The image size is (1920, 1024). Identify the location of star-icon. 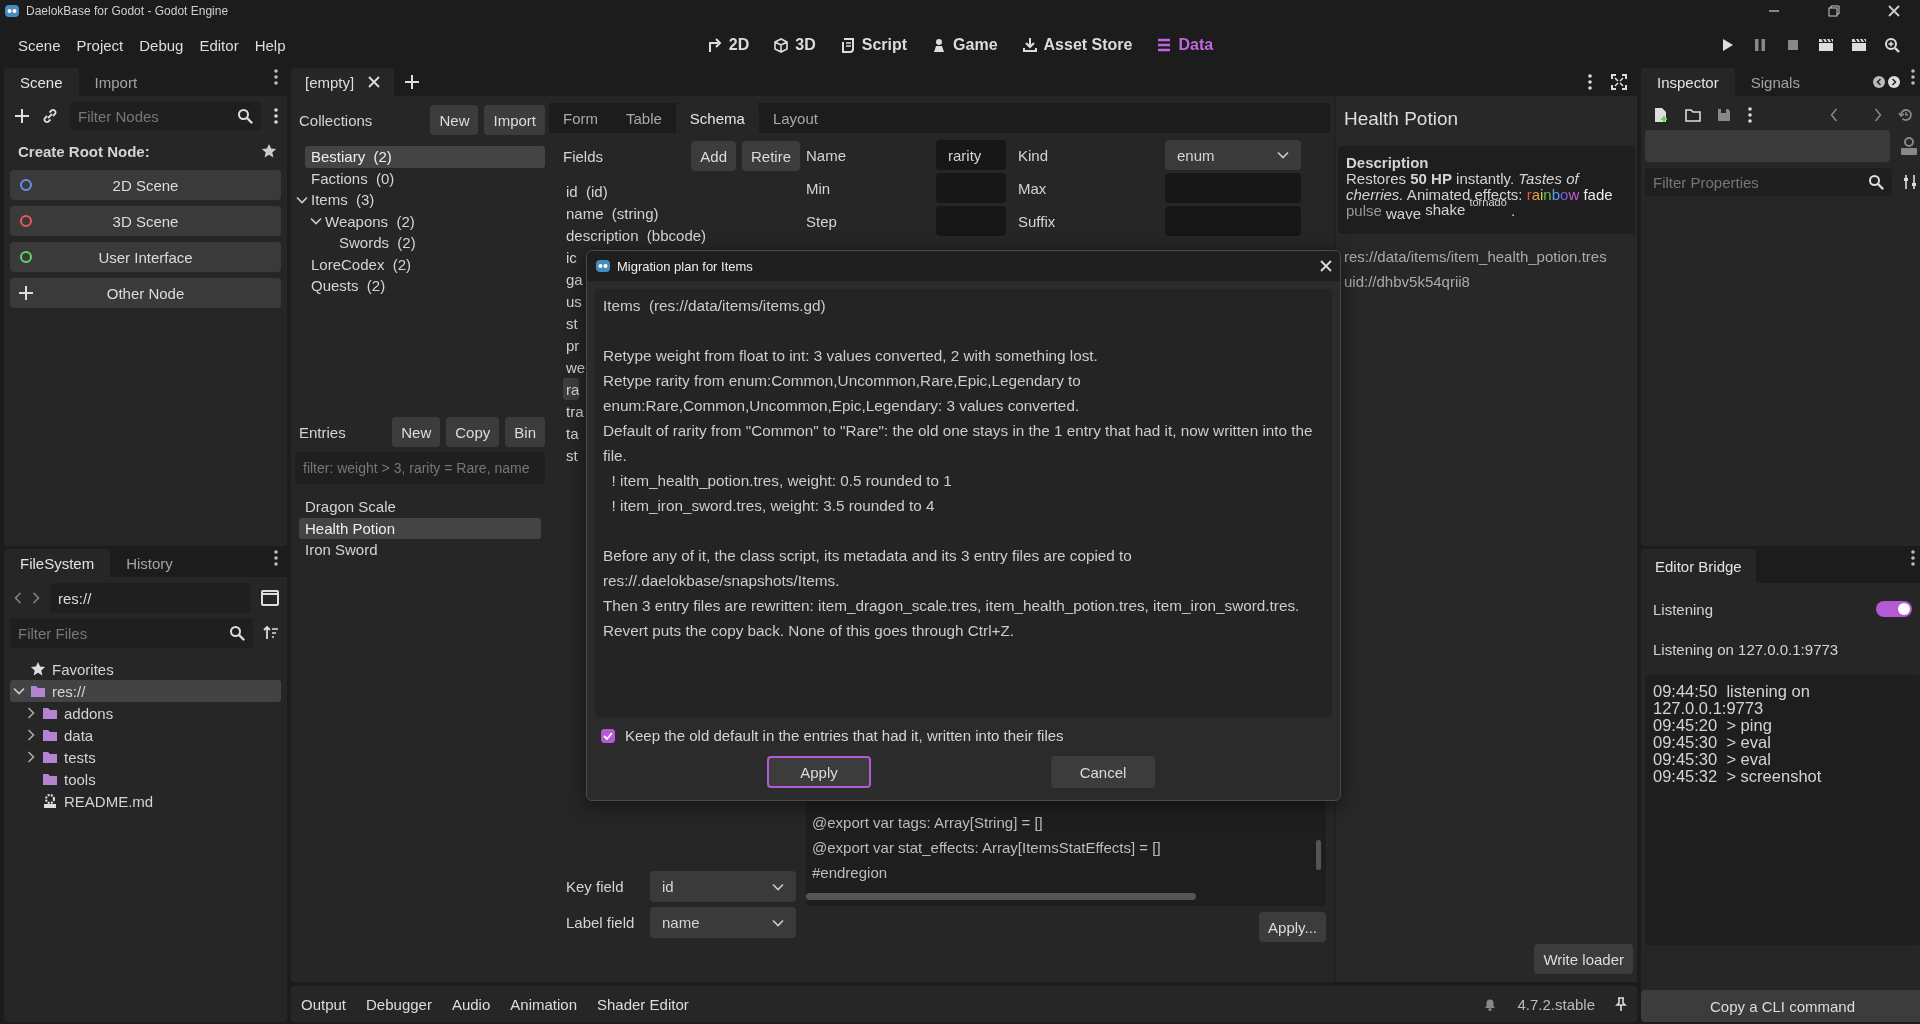
(269, 151).